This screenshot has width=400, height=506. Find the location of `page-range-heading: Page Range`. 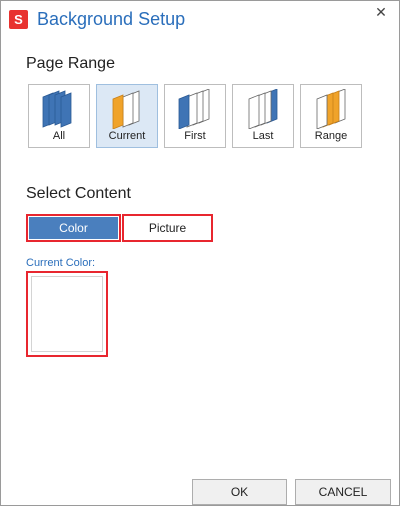

page-range-heading: Page Range is located at coordinates (70, 63).